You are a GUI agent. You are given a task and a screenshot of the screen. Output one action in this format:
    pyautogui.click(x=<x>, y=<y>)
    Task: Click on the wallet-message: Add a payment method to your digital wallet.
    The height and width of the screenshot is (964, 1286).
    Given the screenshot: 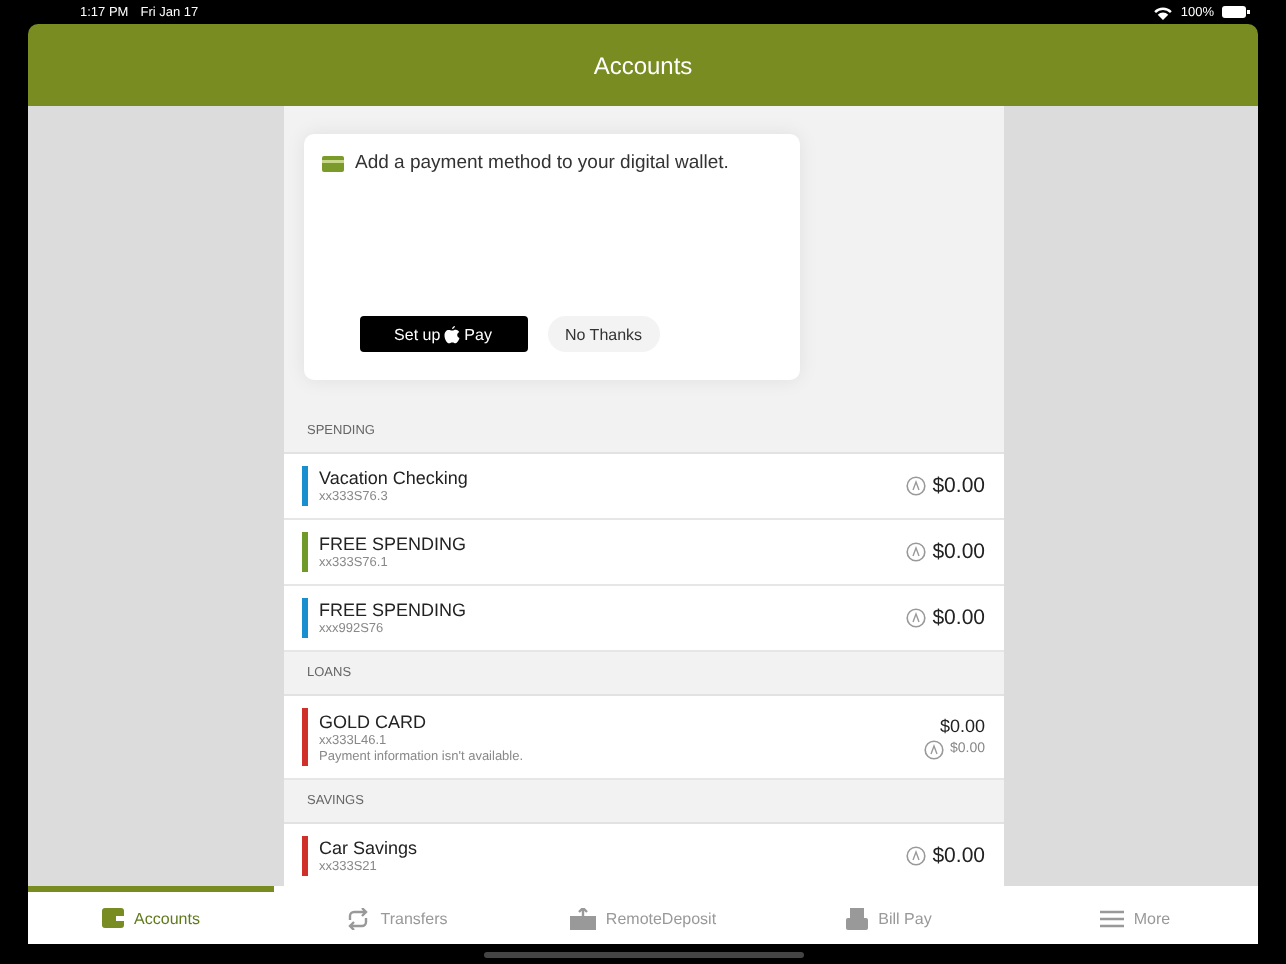 What is the action you would take?
    pyautogui.click(x=542, y=163)
    